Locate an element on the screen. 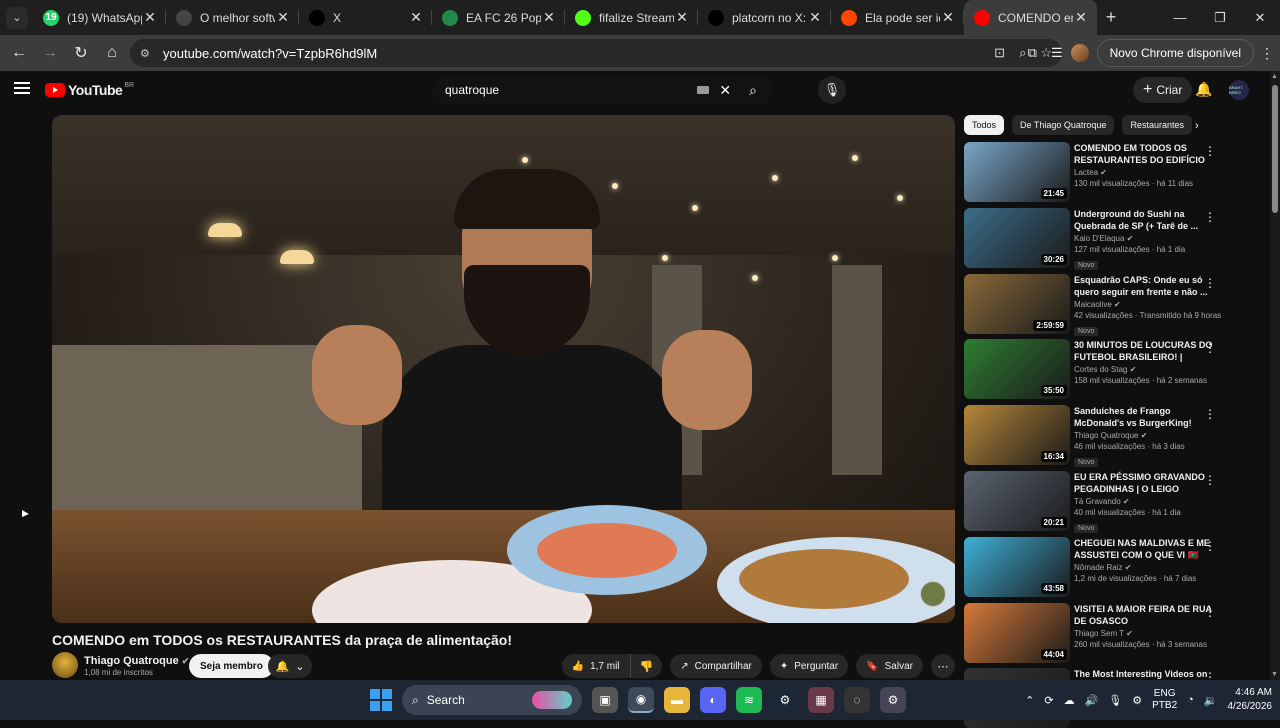  recommended-channel: Maicaolive ✔ is located at coordinates (1144, 304).